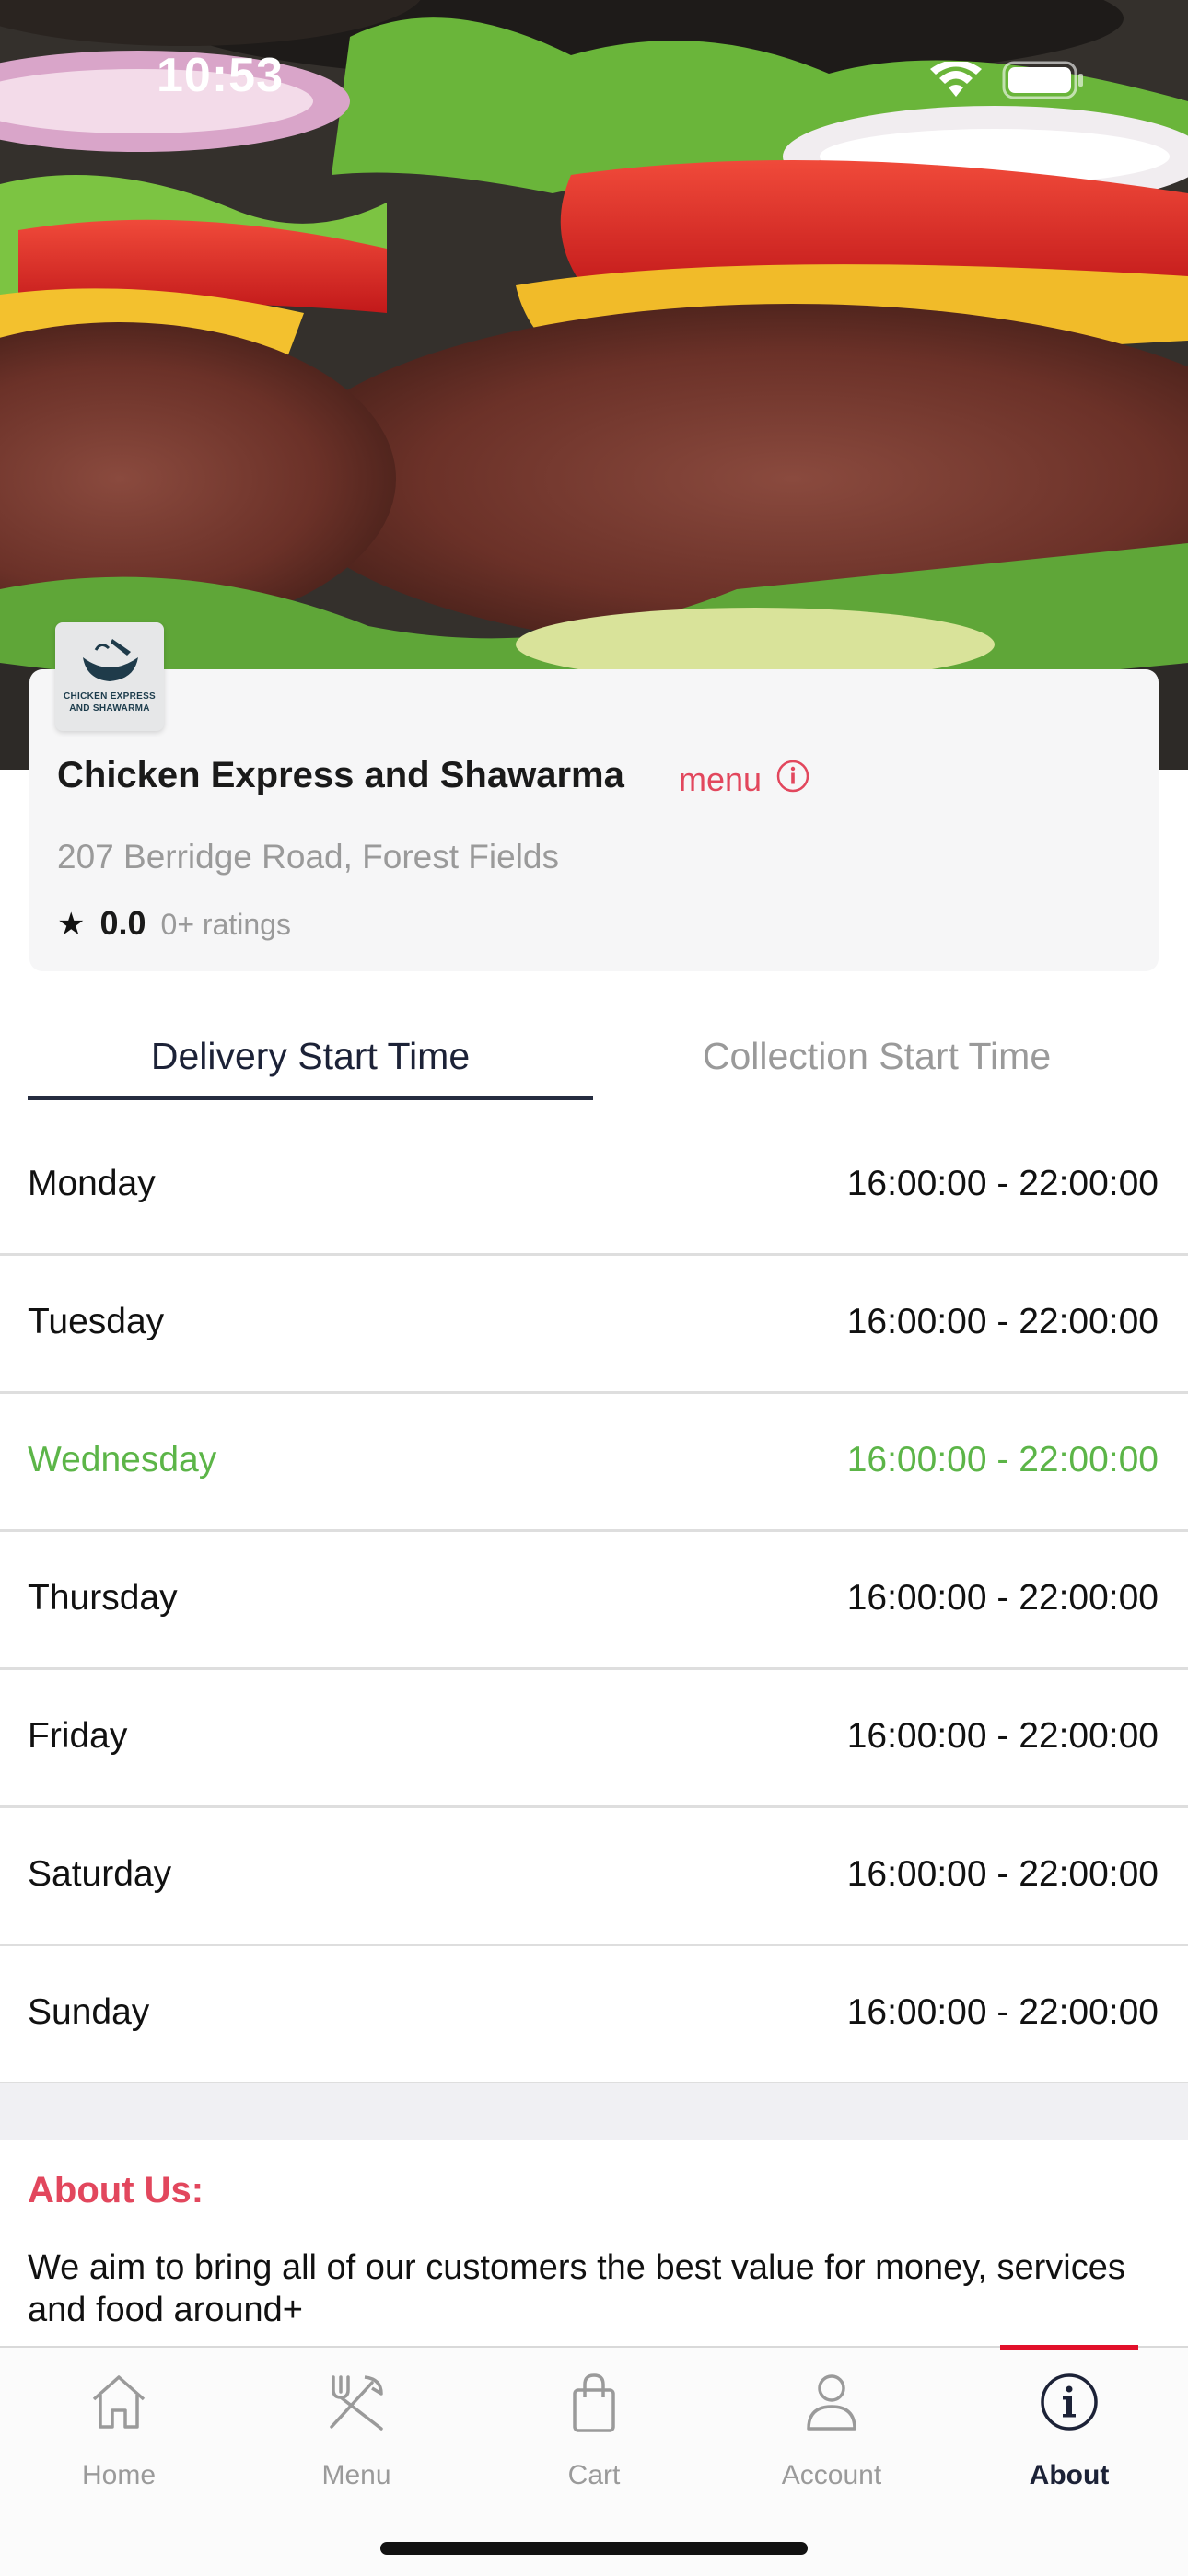 The height and width of the screenshot is (2576, 1188). I want to click on tab-home: Home, so click(119, 2426).